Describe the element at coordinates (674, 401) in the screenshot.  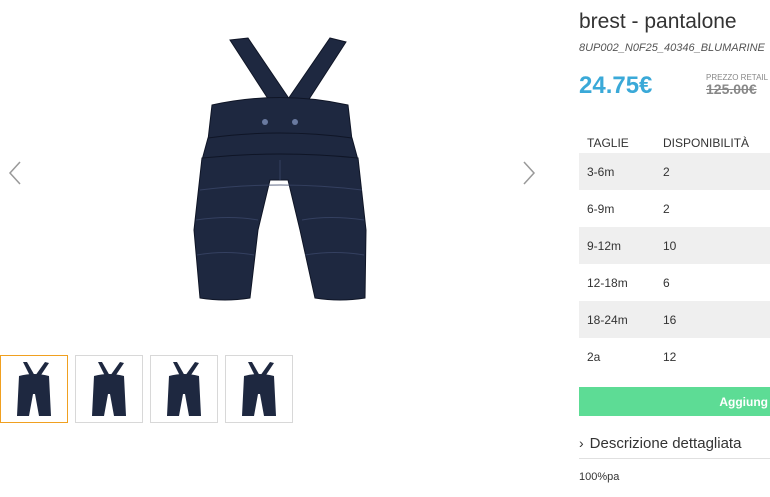
I see `add-to-cart-button: Aggiung` at that location.